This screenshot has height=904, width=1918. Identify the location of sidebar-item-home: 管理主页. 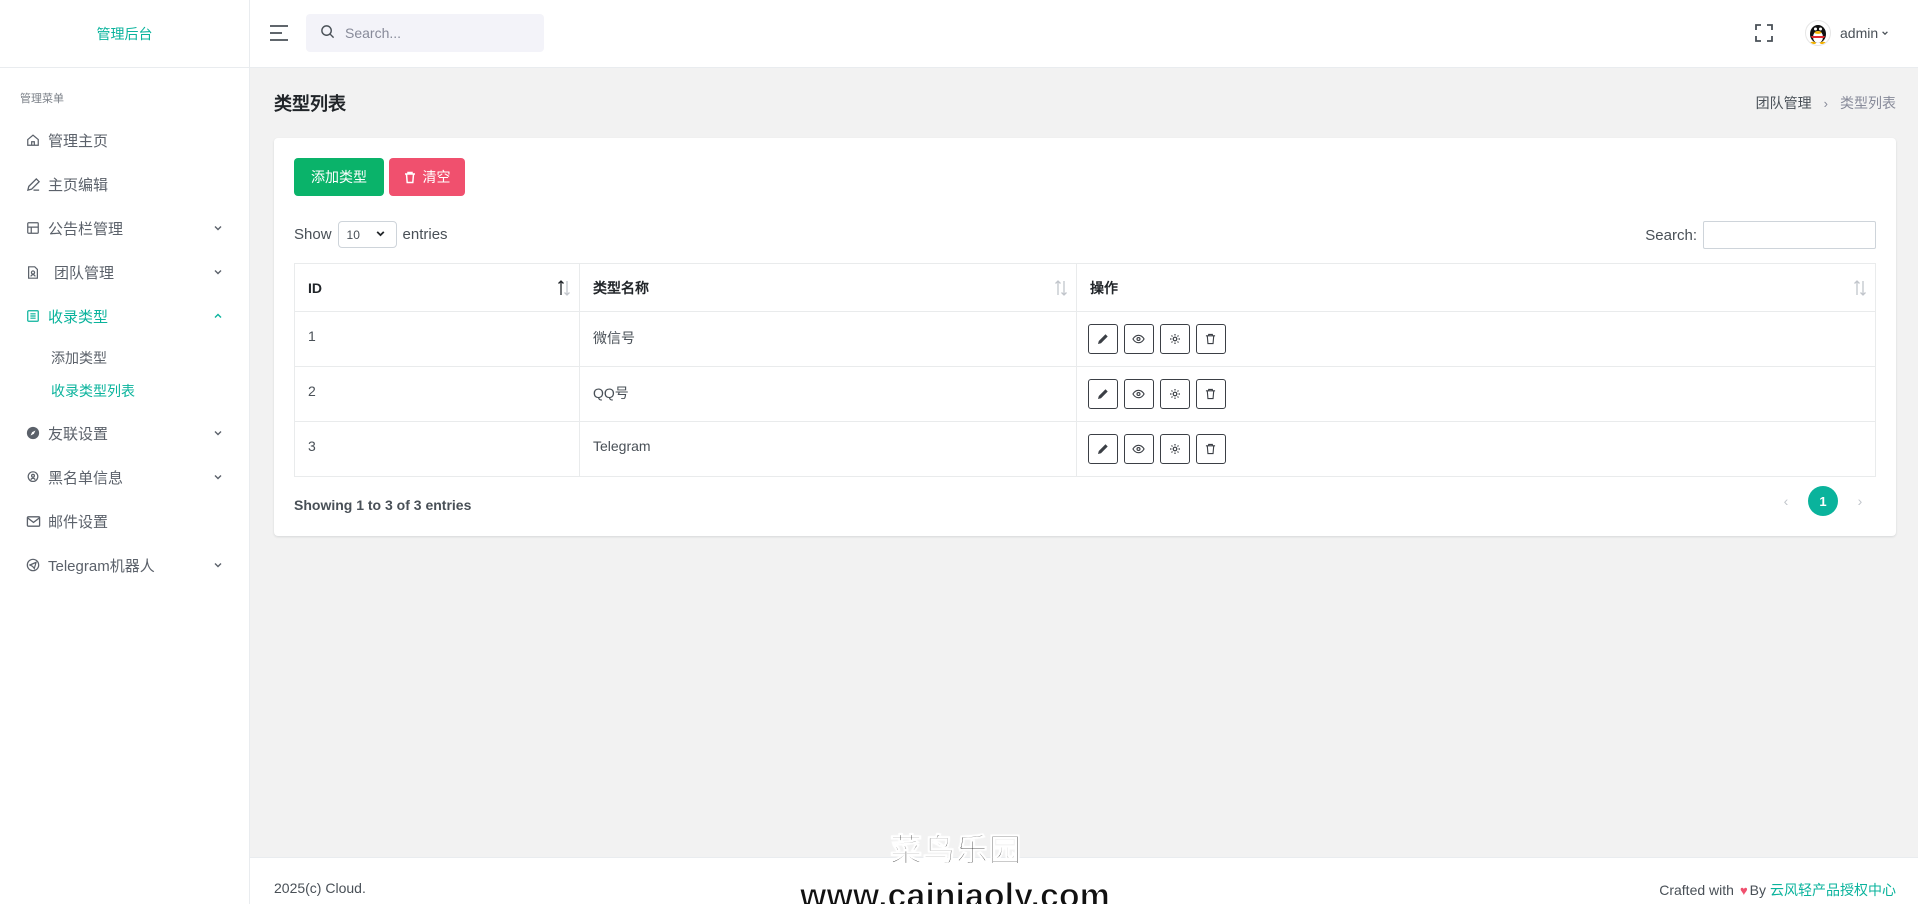
(124, 140).